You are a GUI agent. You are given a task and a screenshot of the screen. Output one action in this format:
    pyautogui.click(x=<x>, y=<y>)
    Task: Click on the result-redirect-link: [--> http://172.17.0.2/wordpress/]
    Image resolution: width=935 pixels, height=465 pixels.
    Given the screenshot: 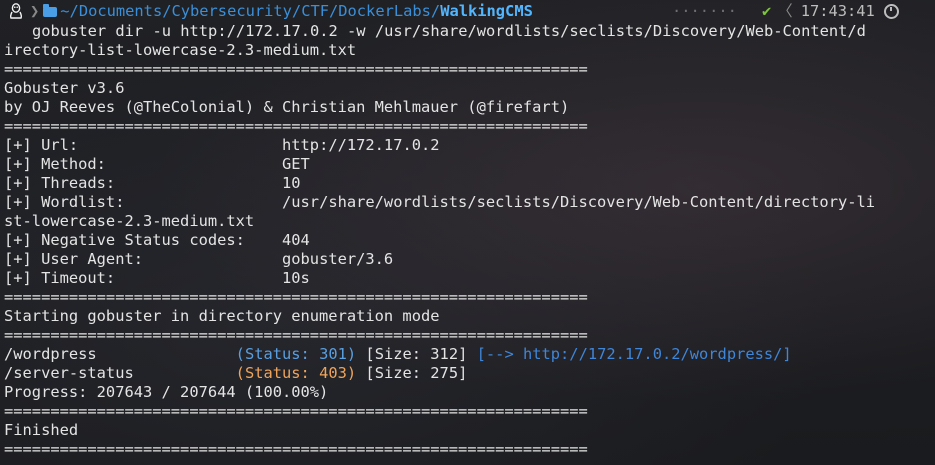 What is the action you would take?
    pyautogui.click(x=634, y=354)
    